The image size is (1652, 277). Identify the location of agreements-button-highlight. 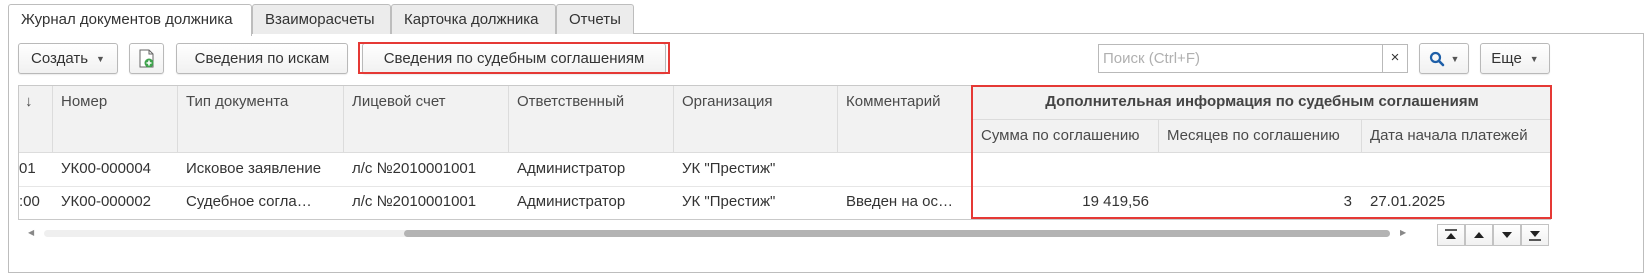
(514, 58).